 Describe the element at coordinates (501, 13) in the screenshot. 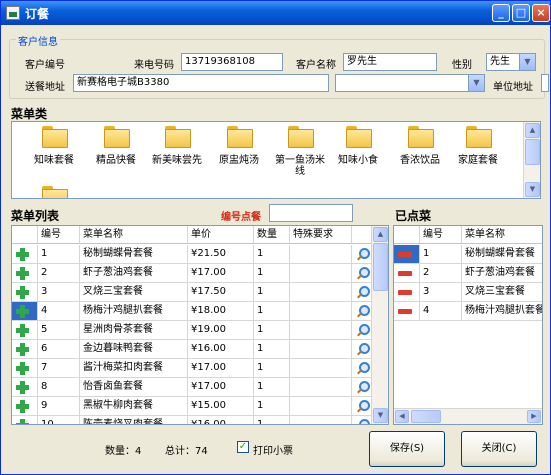

I see `minimize-button: _` at that location.